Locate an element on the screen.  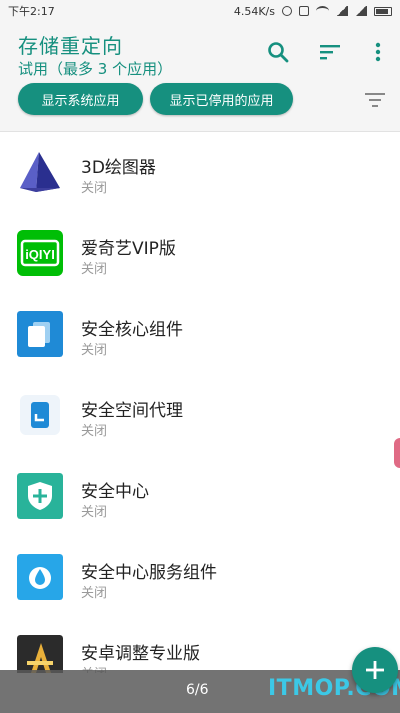
search-icon is located at coordinates (278, 52).